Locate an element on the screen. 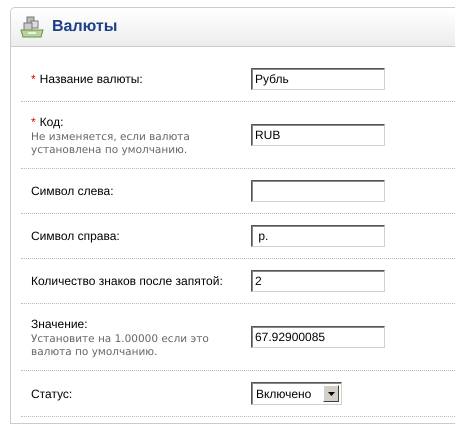  caret-icon is located at coordinates (331, 394).